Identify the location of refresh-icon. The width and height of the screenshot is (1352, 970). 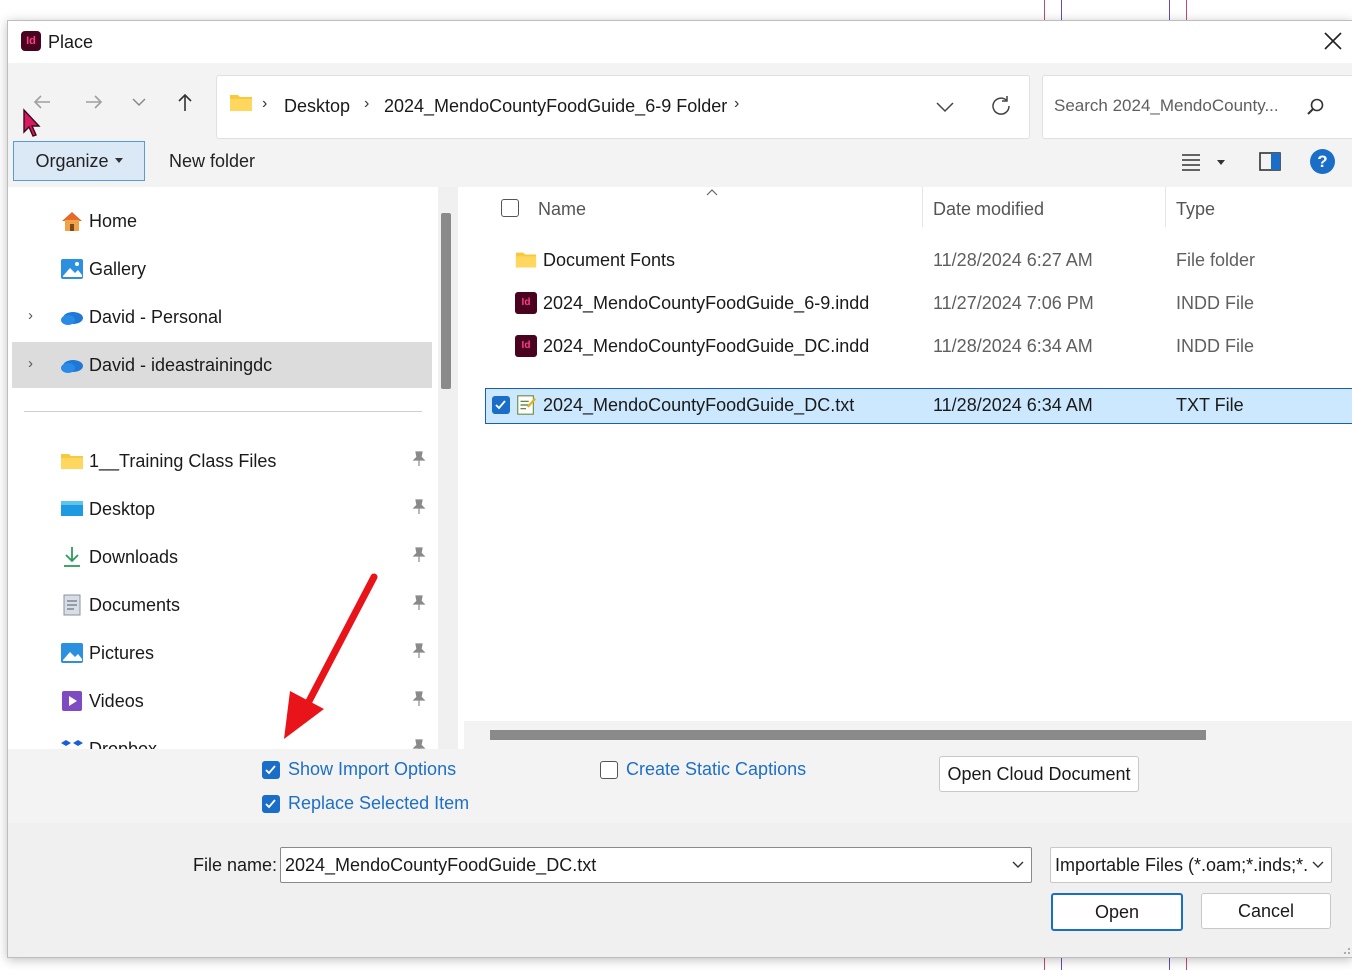
(1001, 106).